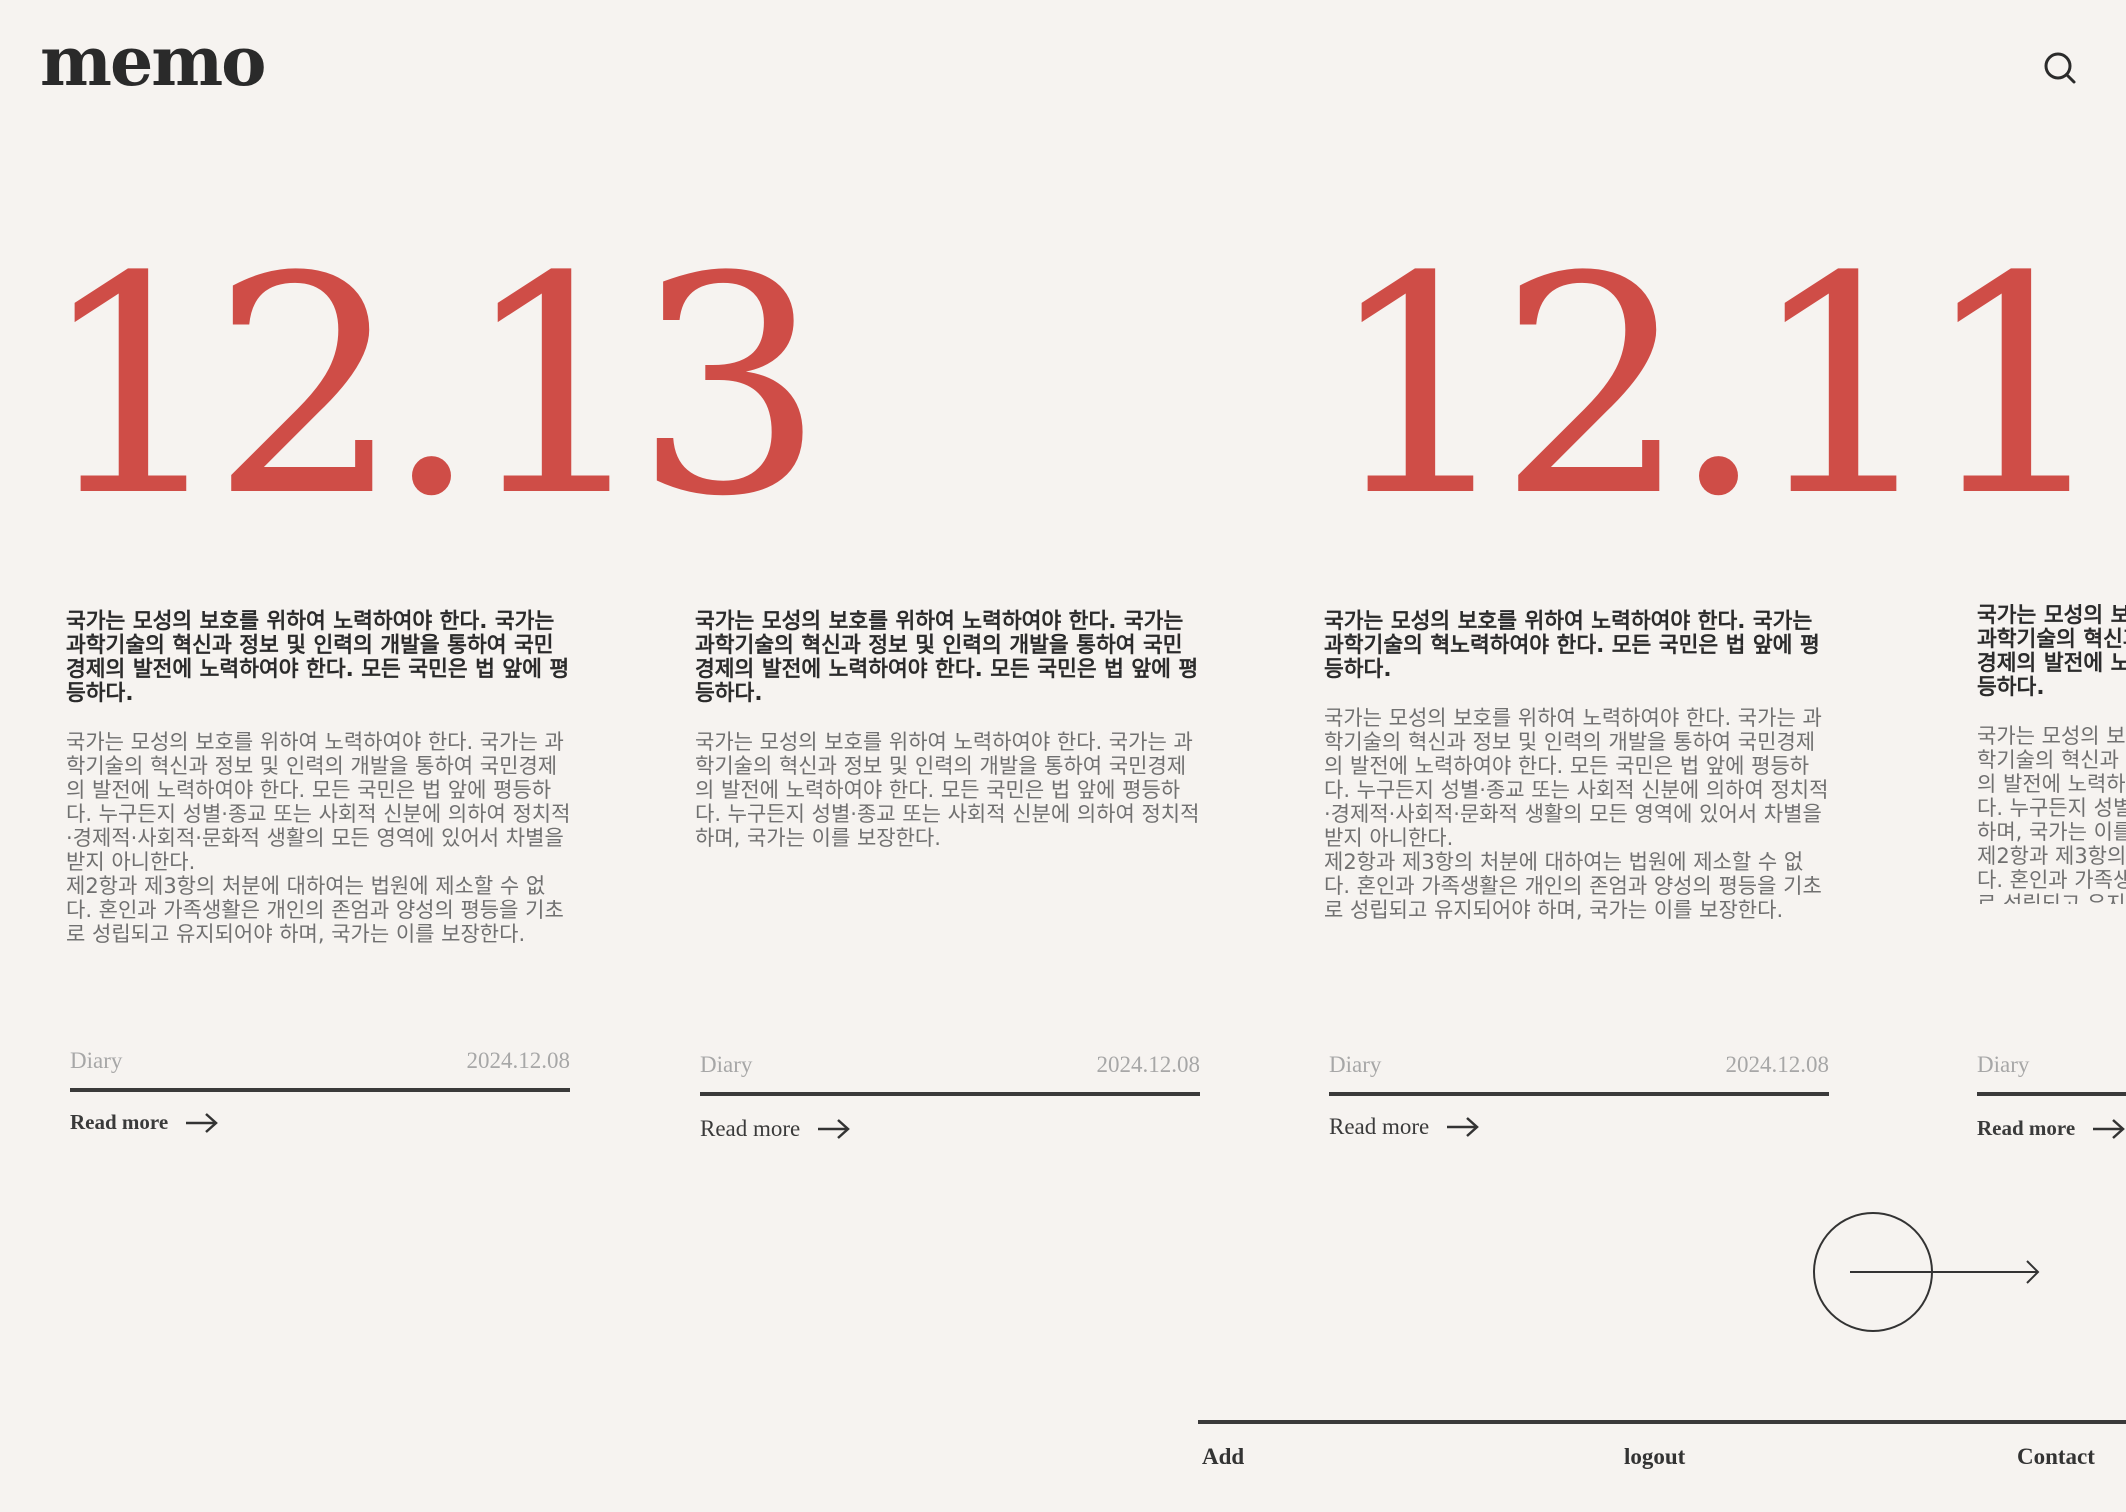 The height and width of the screenshot is (1512, 2126). I want to click on add-link: Add, so click(1223, 1457).